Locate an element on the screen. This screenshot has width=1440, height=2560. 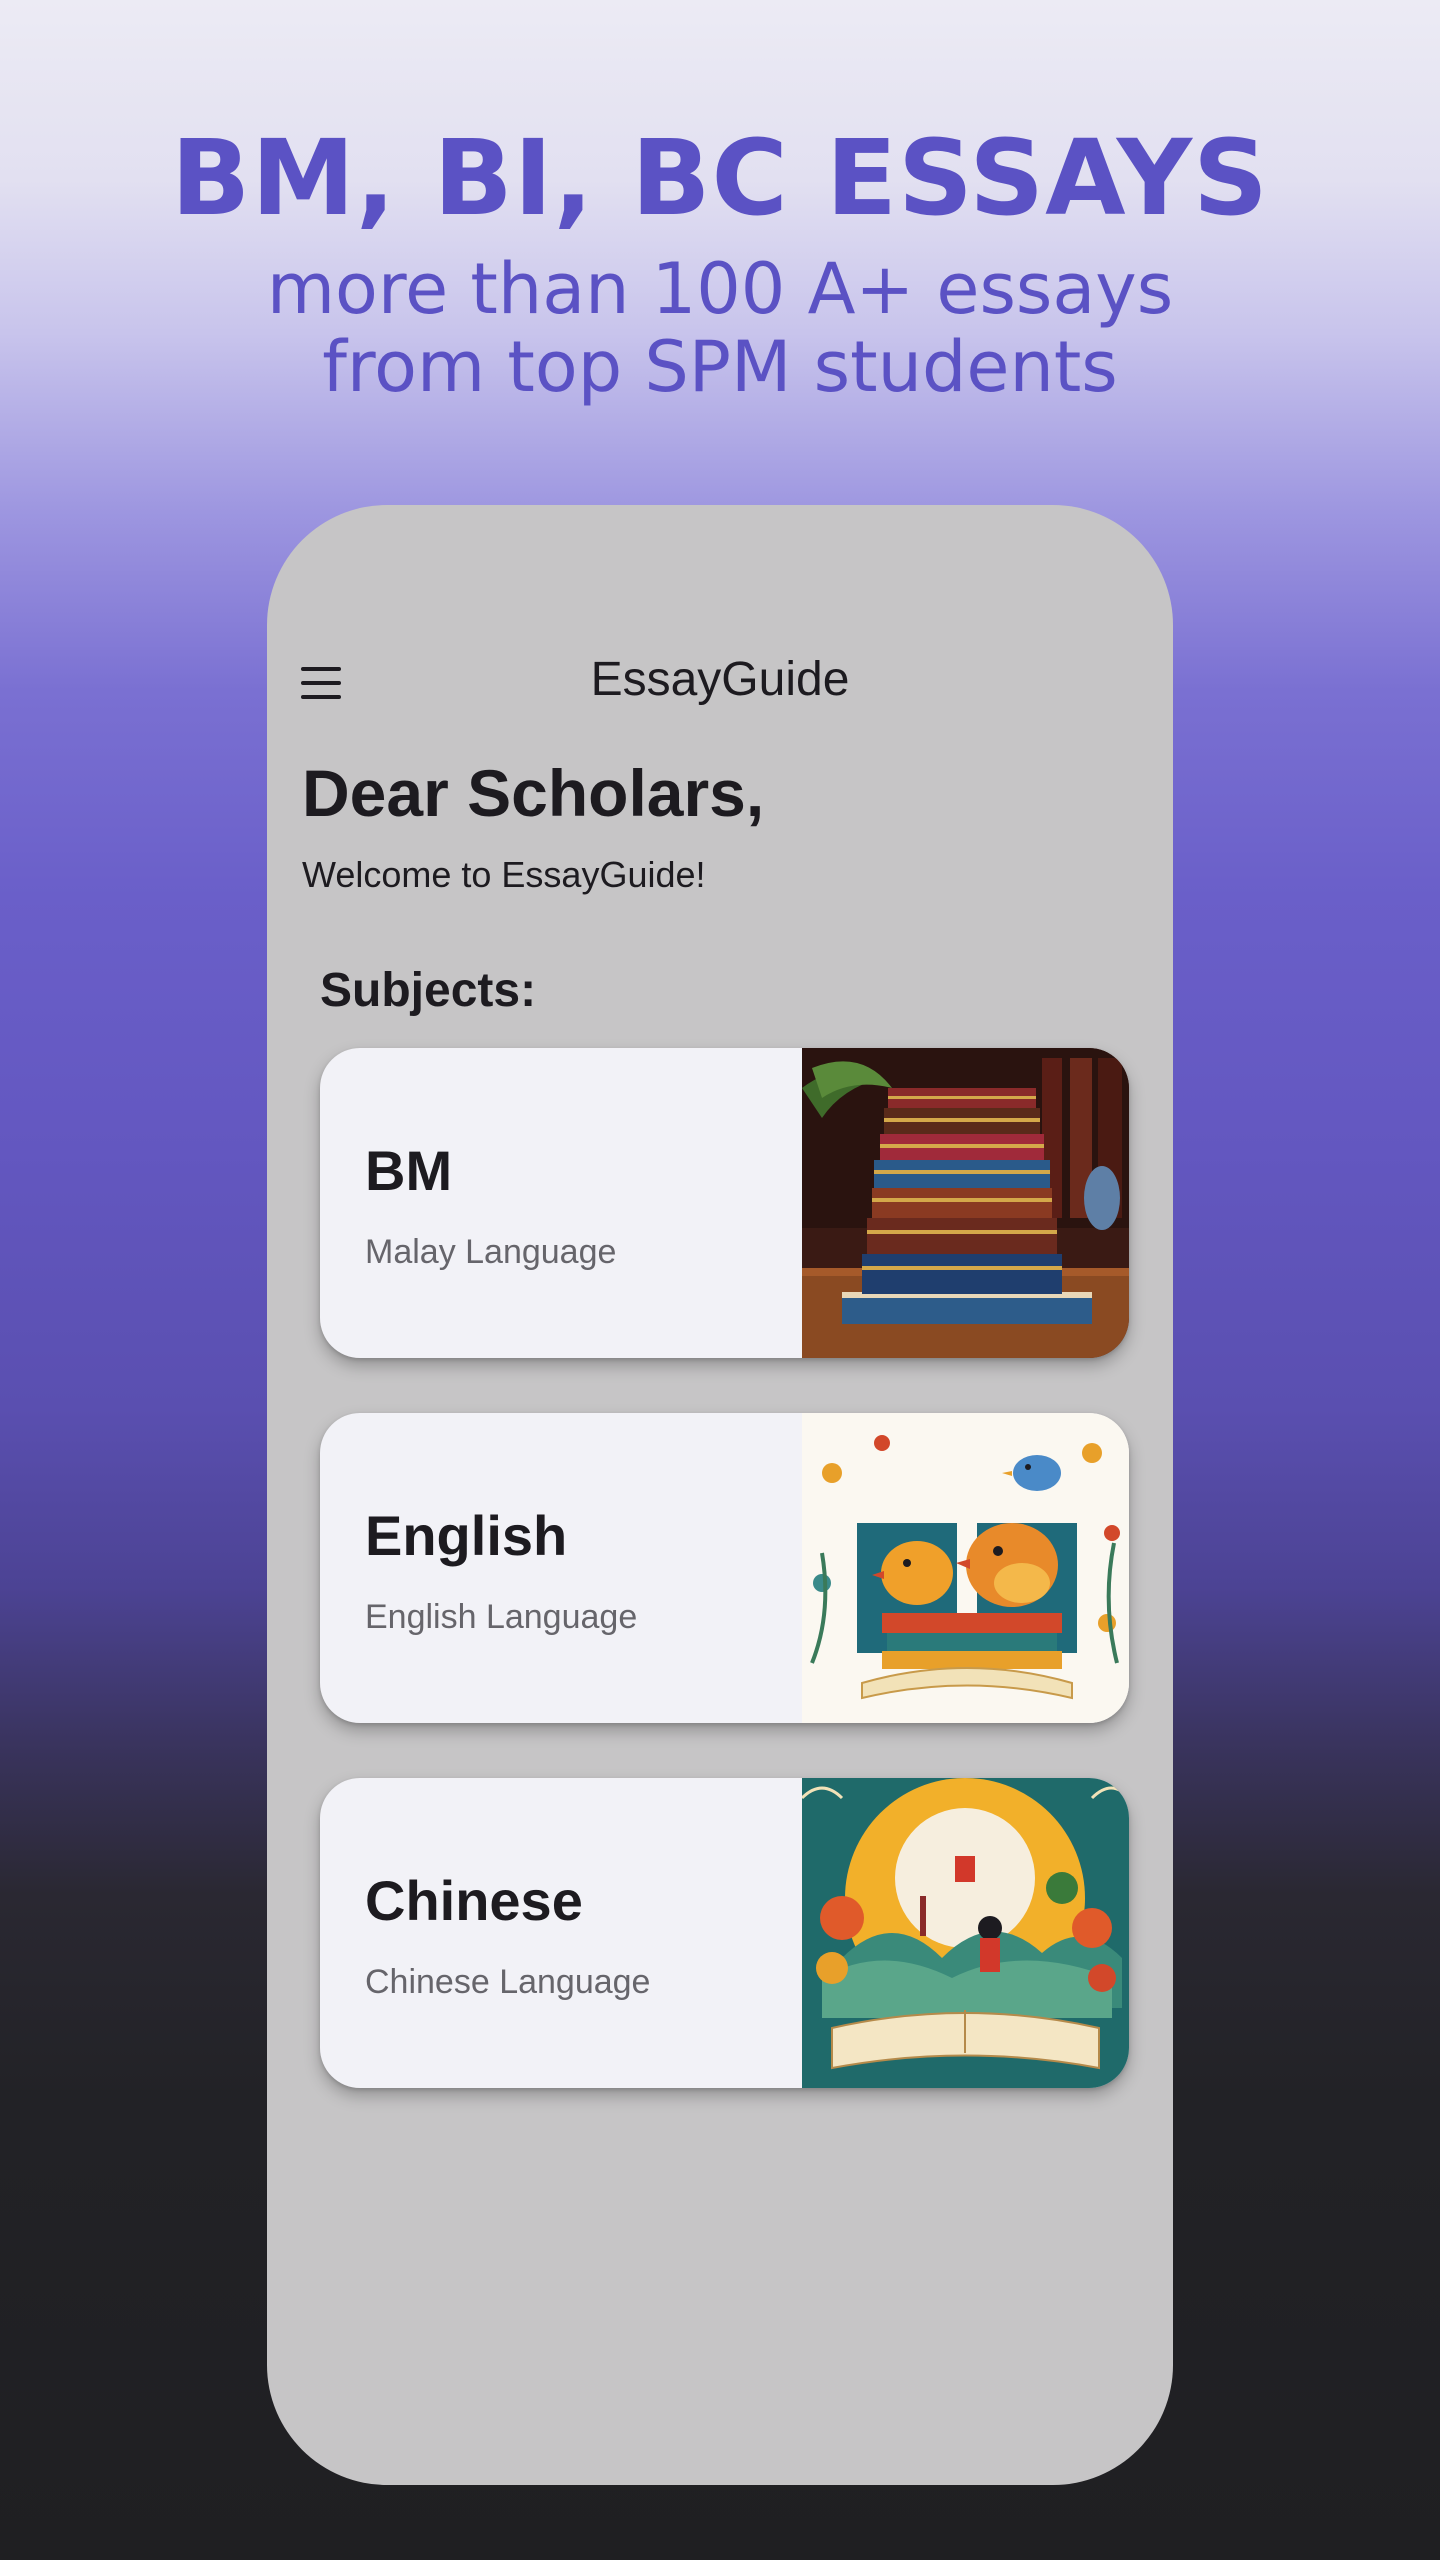
subjects-heading: Subjects: is located at coordinates (428, 990).